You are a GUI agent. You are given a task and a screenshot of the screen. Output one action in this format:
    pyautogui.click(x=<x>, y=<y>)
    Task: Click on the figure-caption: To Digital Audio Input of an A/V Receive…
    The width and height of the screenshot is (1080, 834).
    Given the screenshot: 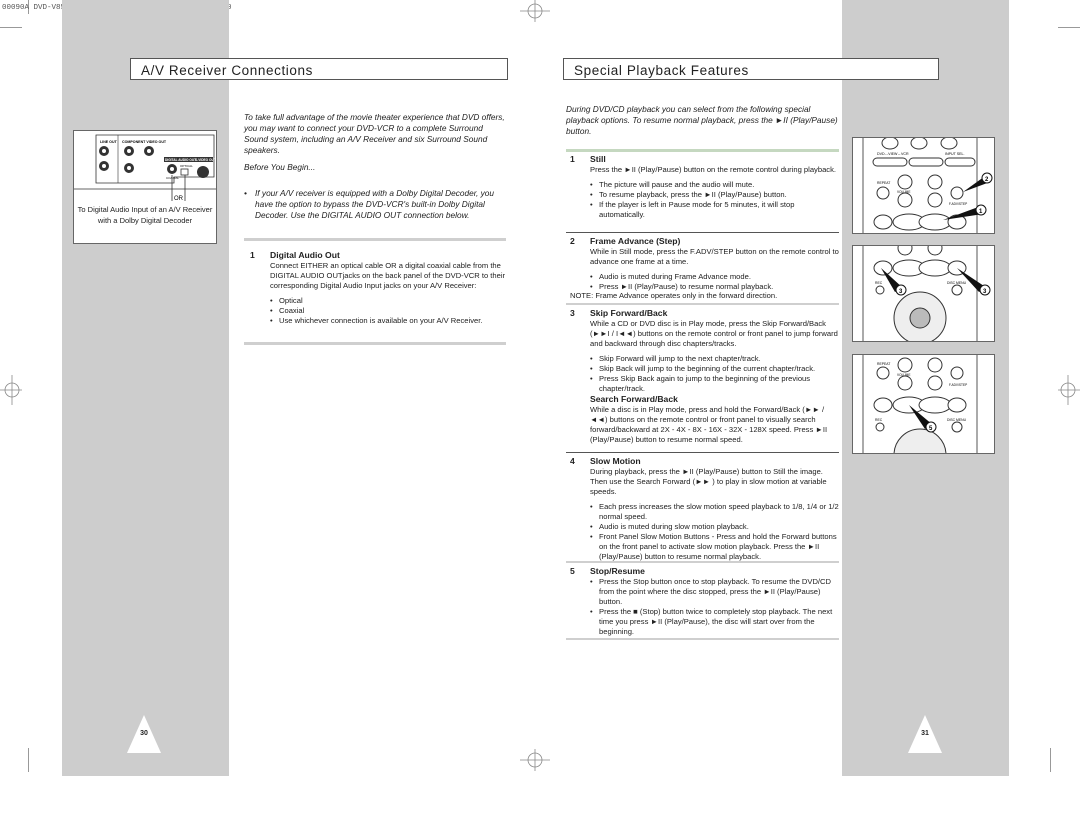 What is the action you would take?
    pyautogui.click(x=145, y=215)
    